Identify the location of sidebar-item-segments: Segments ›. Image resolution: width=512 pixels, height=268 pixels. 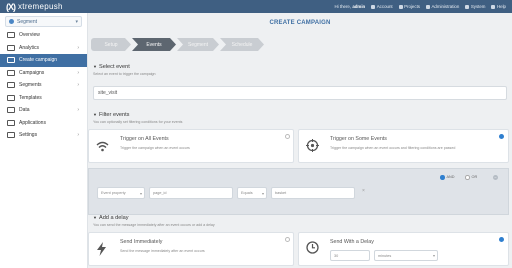
(43, 85).